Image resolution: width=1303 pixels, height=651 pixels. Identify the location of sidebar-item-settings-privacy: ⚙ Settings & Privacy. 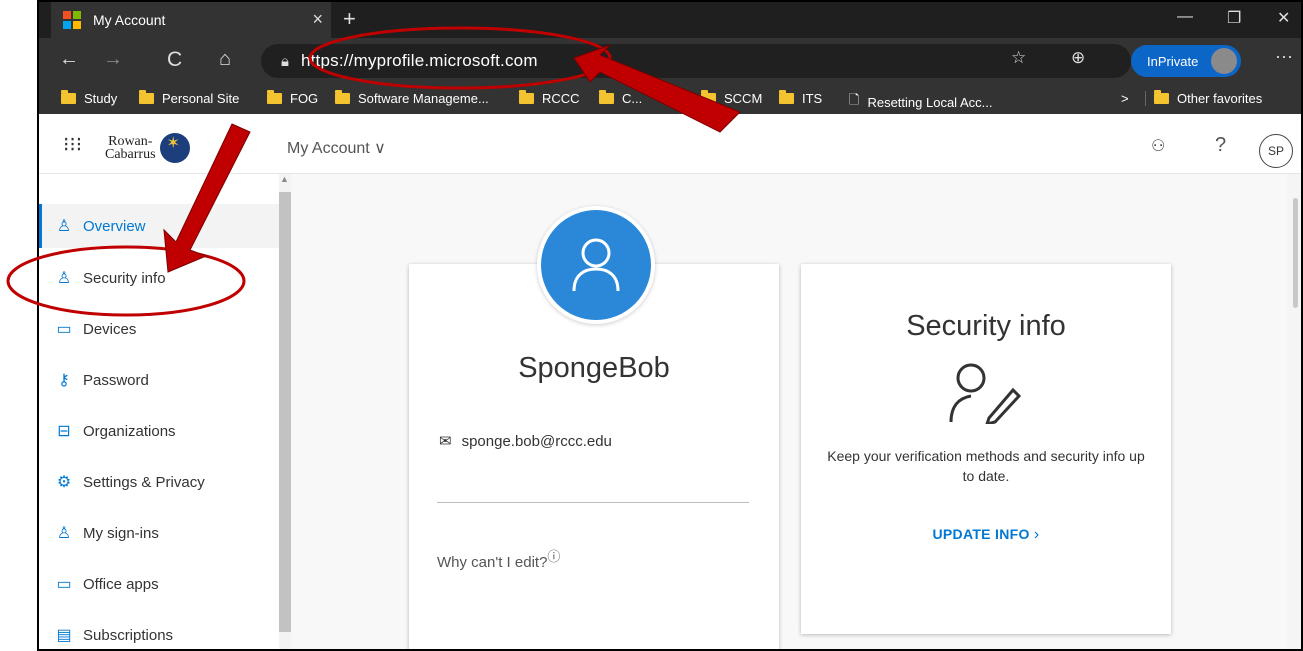
(159, 482).